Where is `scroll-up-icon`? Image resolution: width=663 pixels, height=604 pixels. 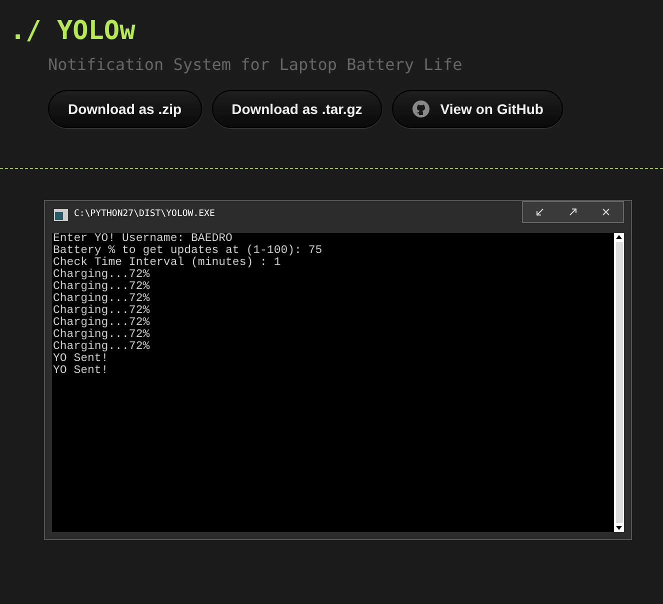 scroll-up-icon is located at coordinates (619, 237).